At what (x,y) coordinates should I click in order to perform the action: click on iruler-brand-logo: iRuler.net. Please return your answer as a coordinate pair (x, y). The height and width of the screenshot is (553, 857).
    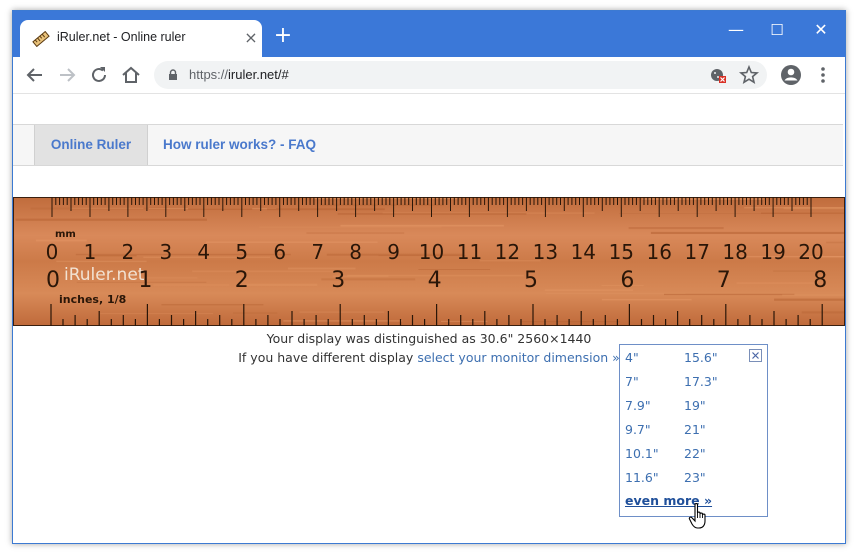
    Looking at the image, I should click on (104, 275).